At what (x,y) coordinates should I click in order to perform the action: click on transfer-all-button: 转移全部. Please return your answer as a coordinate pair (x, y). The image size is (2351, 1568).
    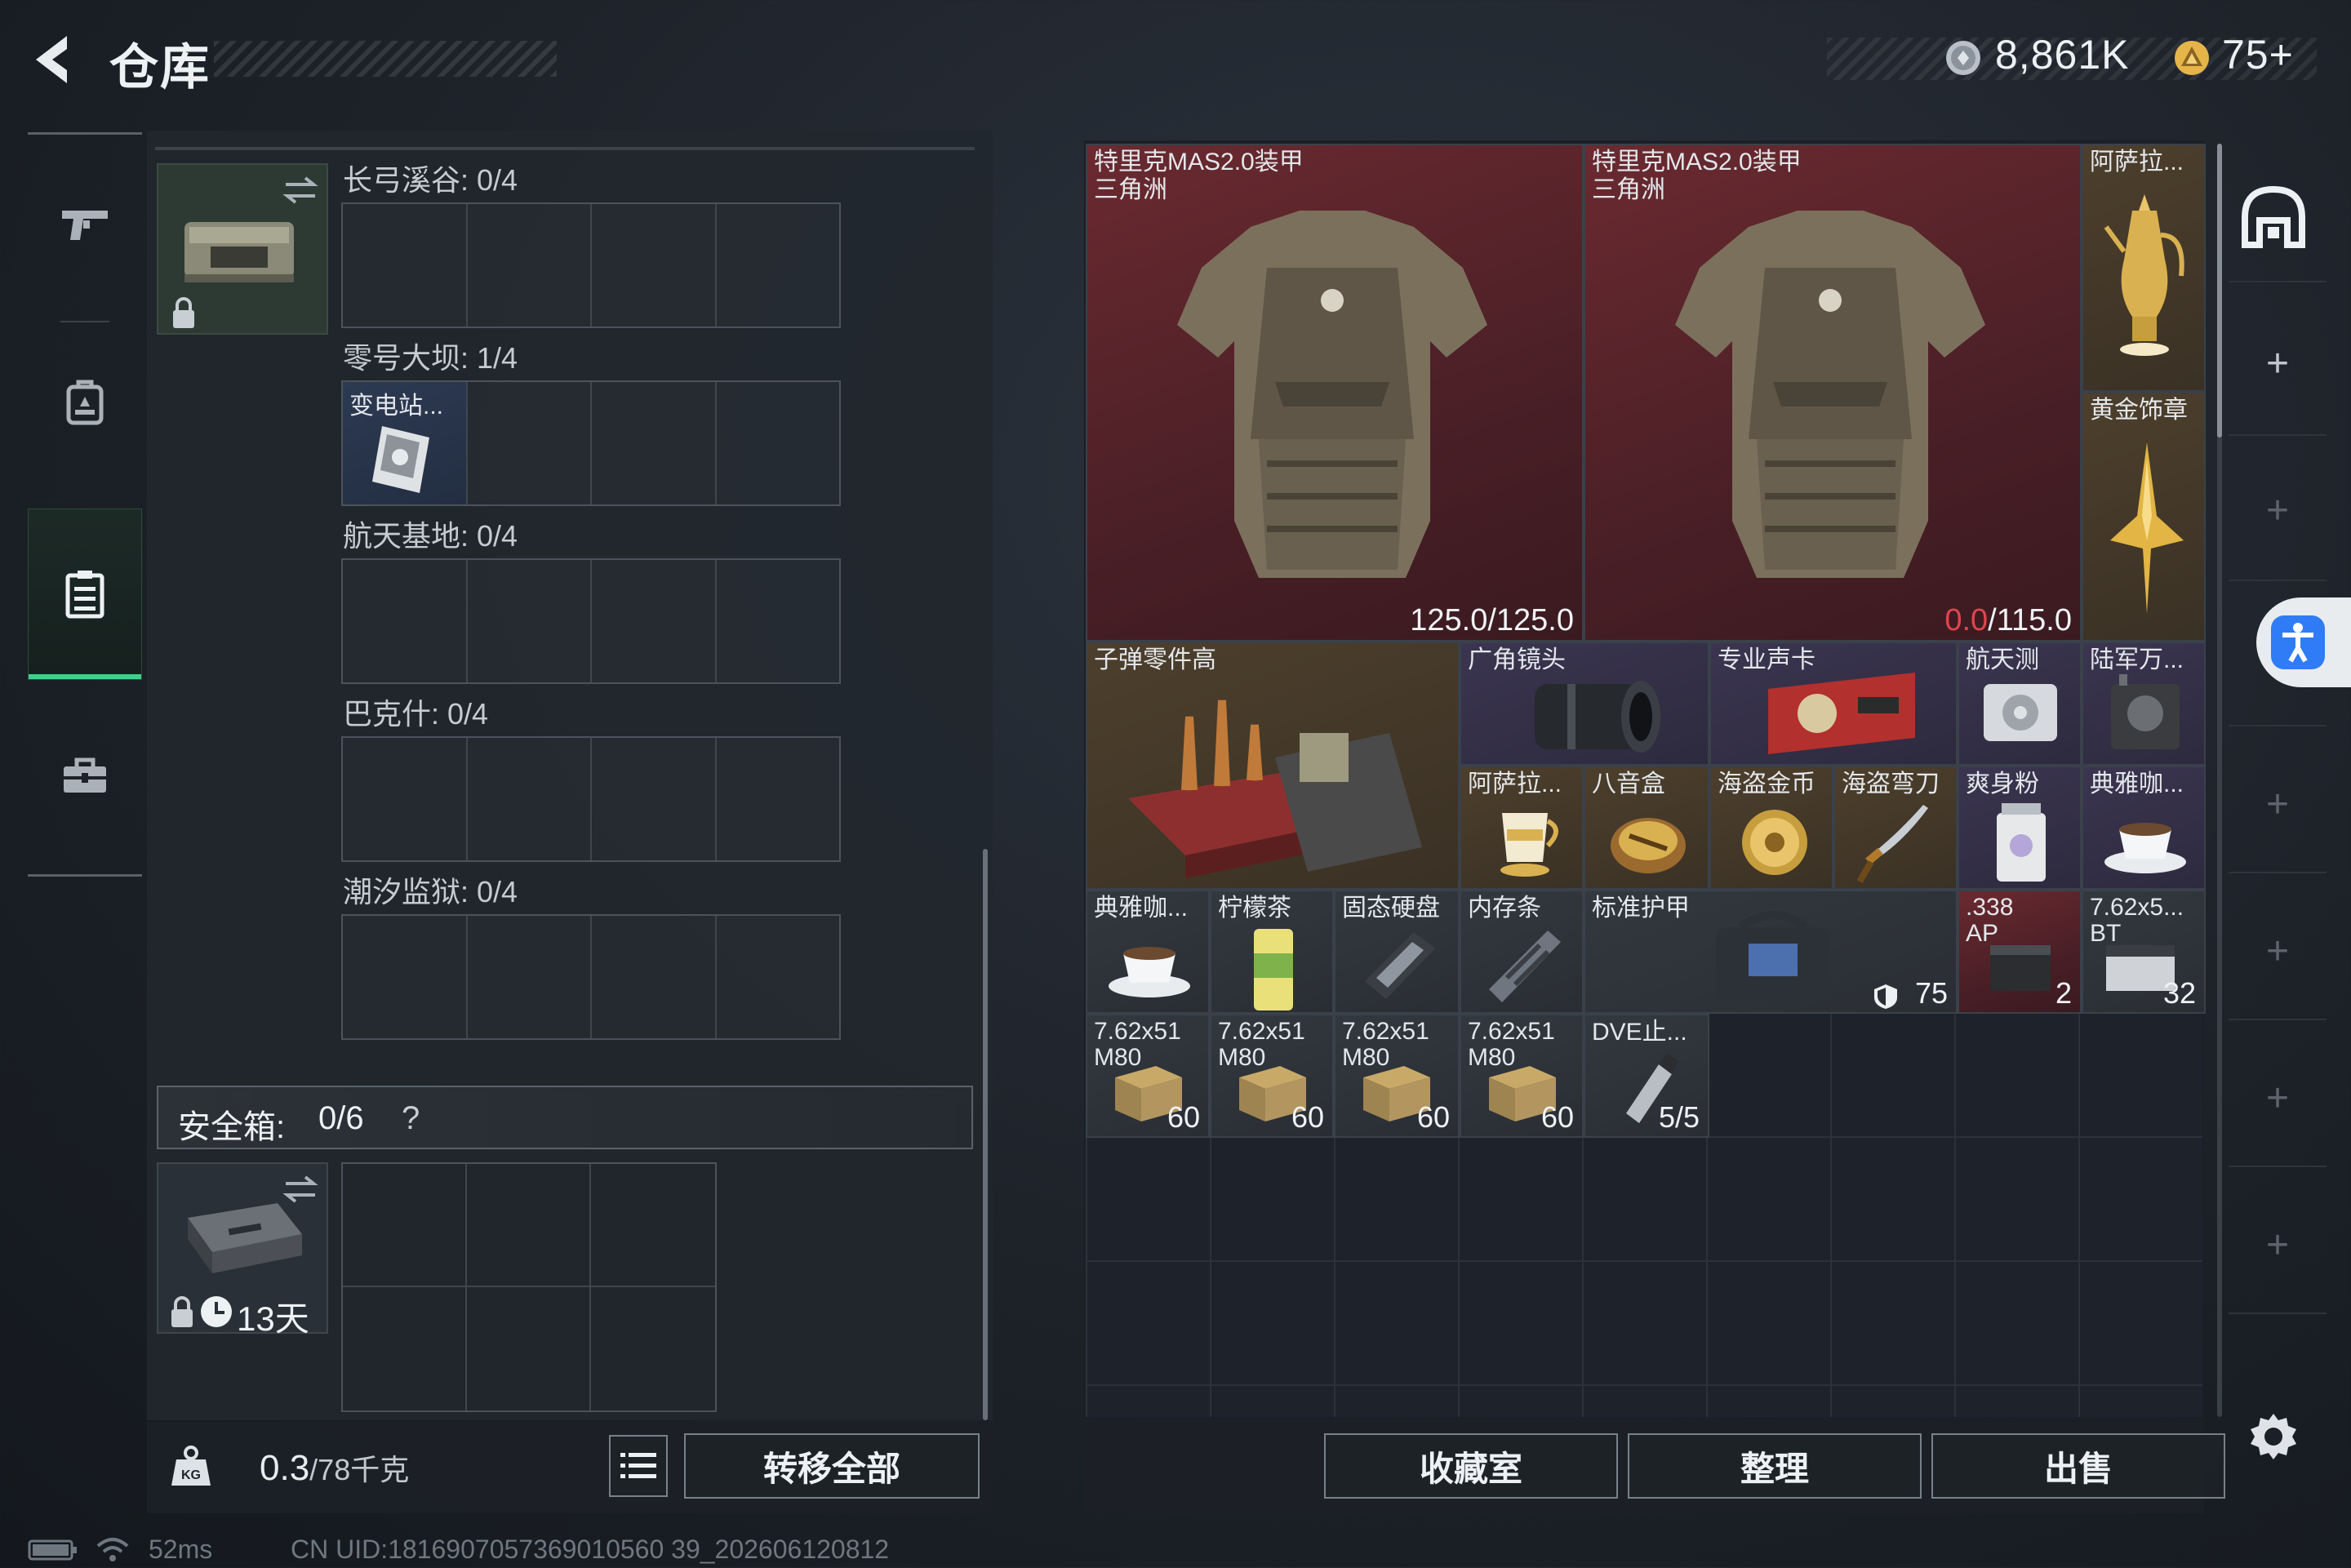
    Looking at the image, I should click on (832, 1466).